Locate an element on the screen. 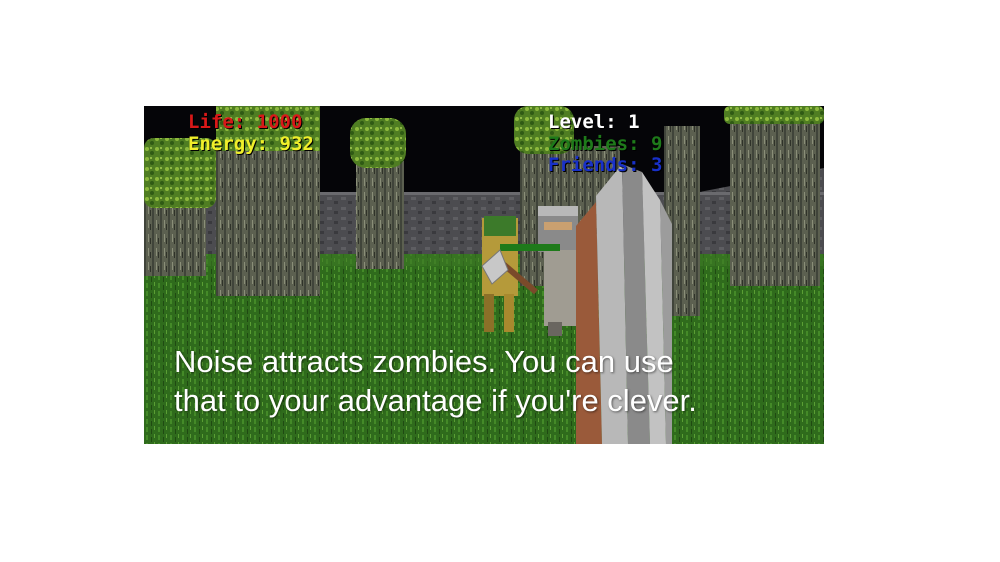  life-counter: Life: 1000 is located at coordinates (245, 122).